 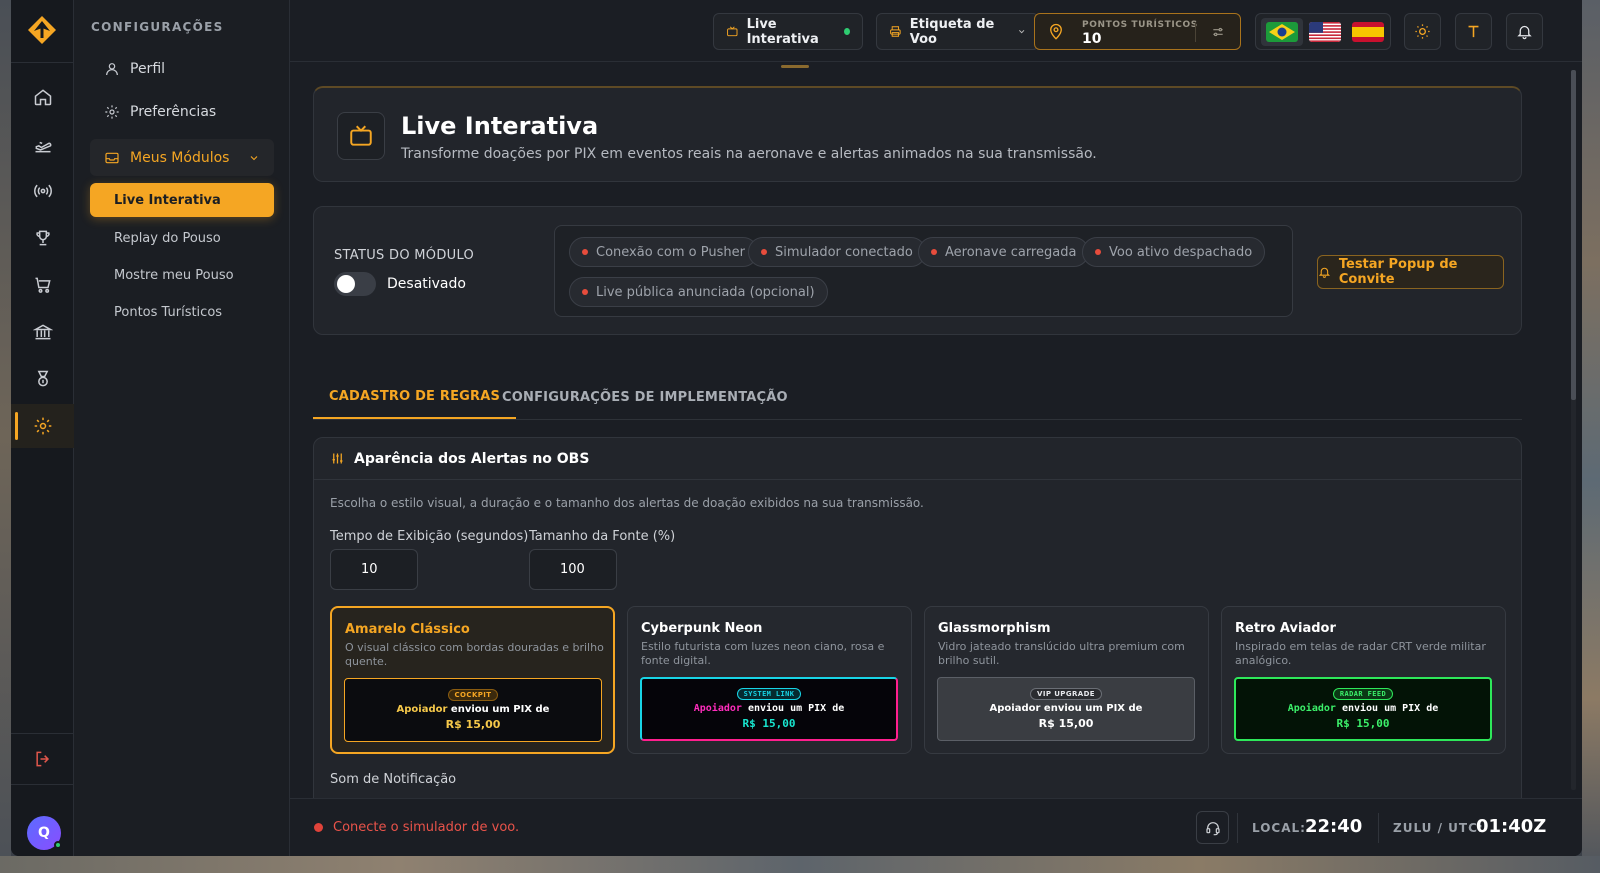 I want to click on departure-icon, so click(x=42, y=145).